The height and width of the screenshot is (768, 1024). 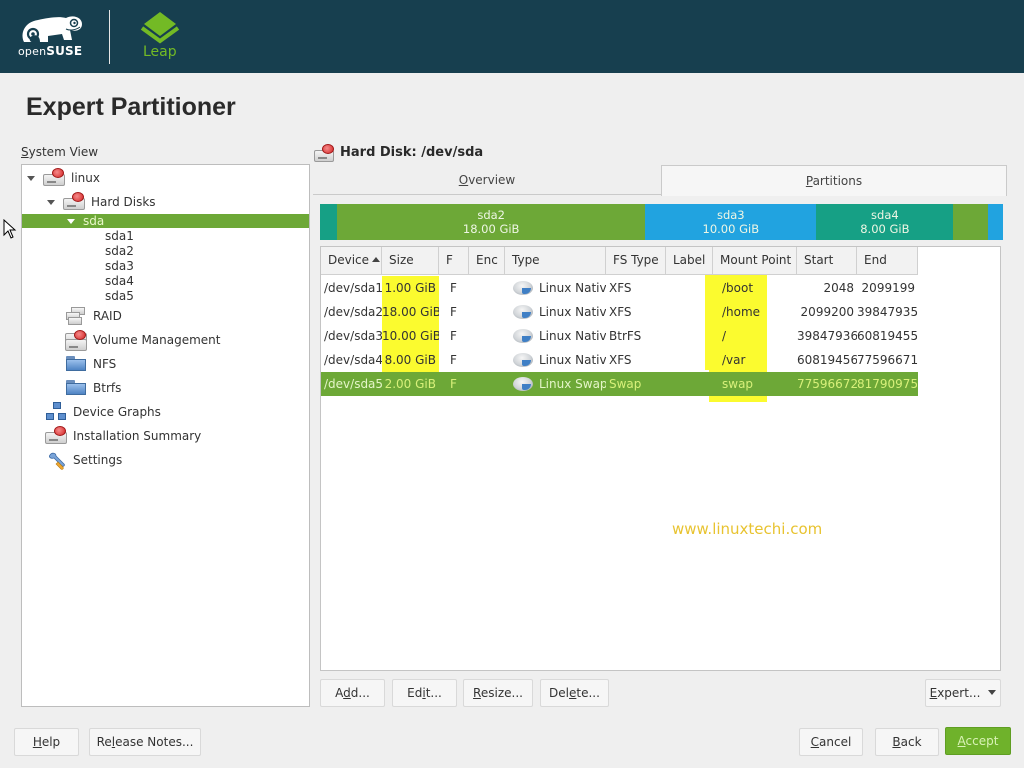 What do you see at coordinates (907, 742) in the screenshot?
I see `back-button: Back` at bounding box center [907, 742].